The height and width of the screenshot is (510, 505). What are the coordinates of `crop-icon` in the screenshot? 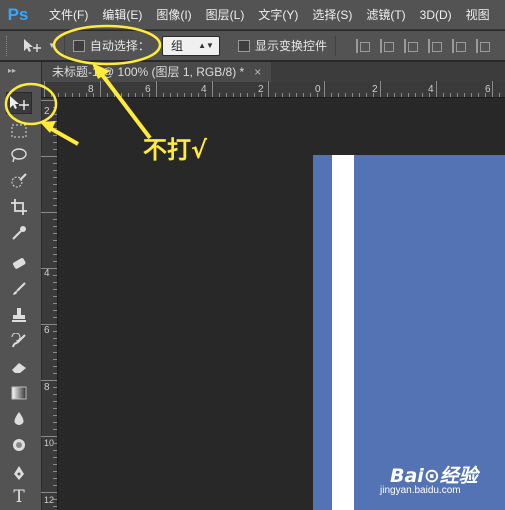 It's located at (19, 207).